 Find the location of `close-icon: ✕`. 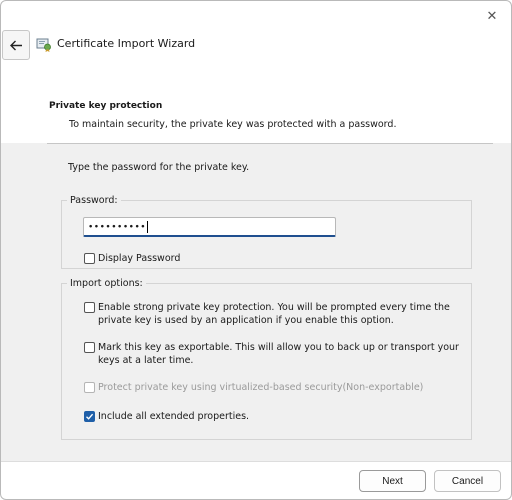

close-icon: ✕ is located at coordinates (492, 16).